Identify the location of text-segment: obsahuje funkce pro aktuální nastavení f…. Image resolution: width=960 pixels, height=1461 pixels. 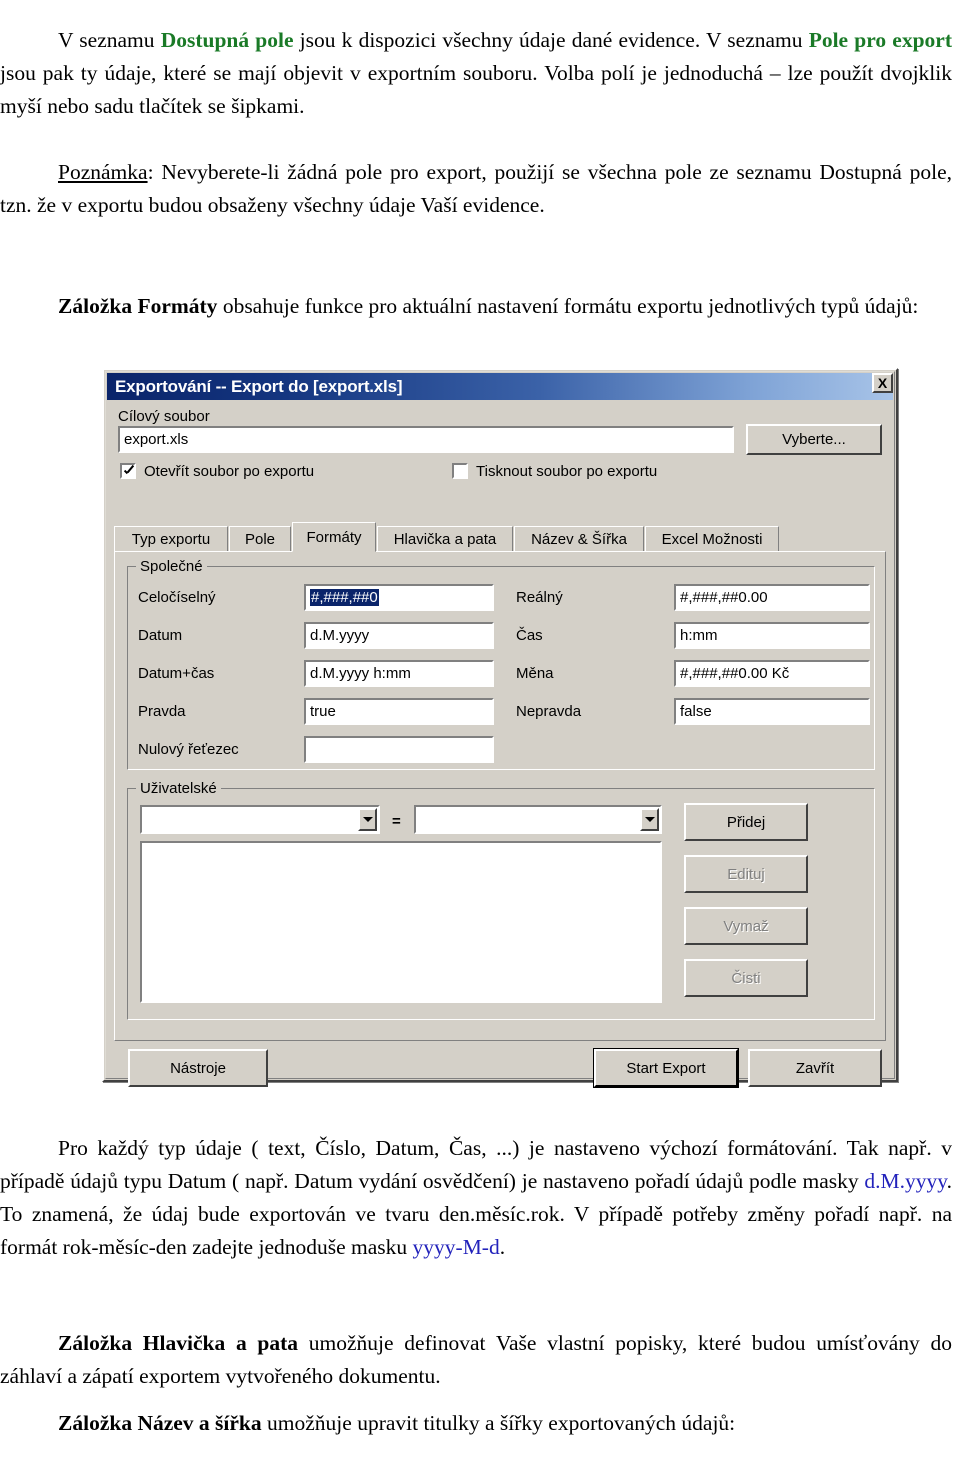
(568, 305).